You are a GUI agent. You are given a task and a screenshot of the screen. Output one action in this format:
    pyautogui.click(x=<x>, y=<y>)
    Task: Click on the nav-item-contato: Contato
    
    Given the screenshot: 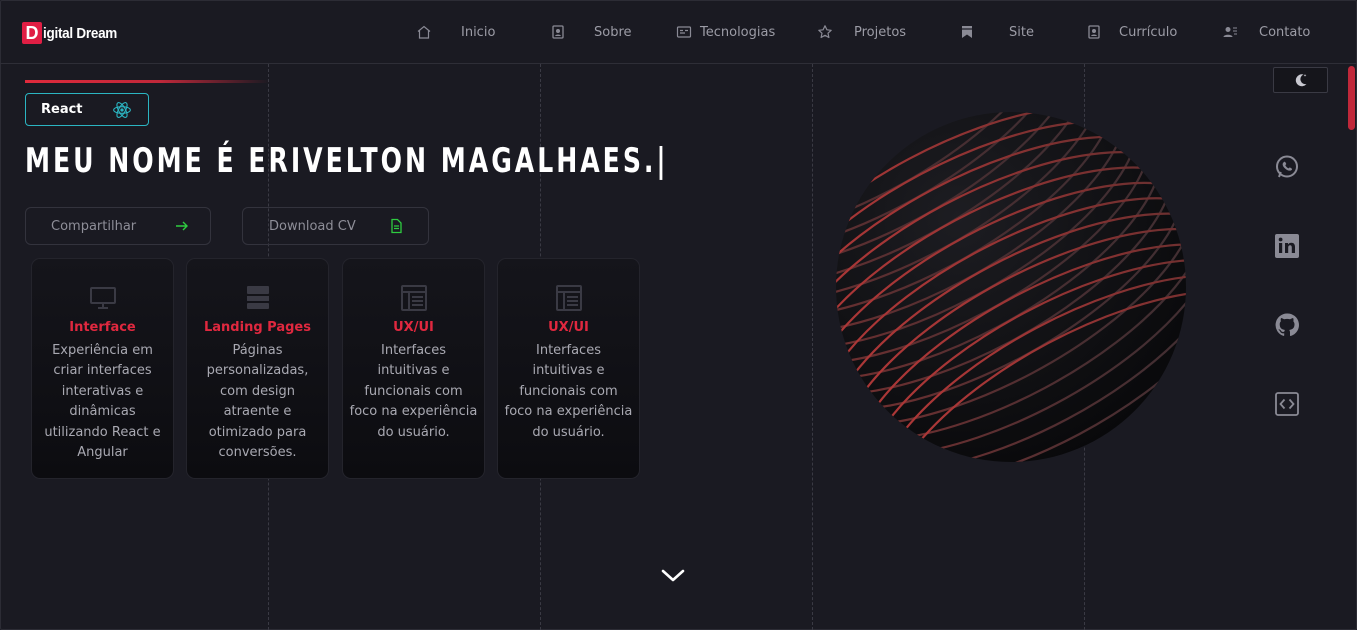 What is the action you would take?
    pyautogui.click(x=1266, y=32)
    